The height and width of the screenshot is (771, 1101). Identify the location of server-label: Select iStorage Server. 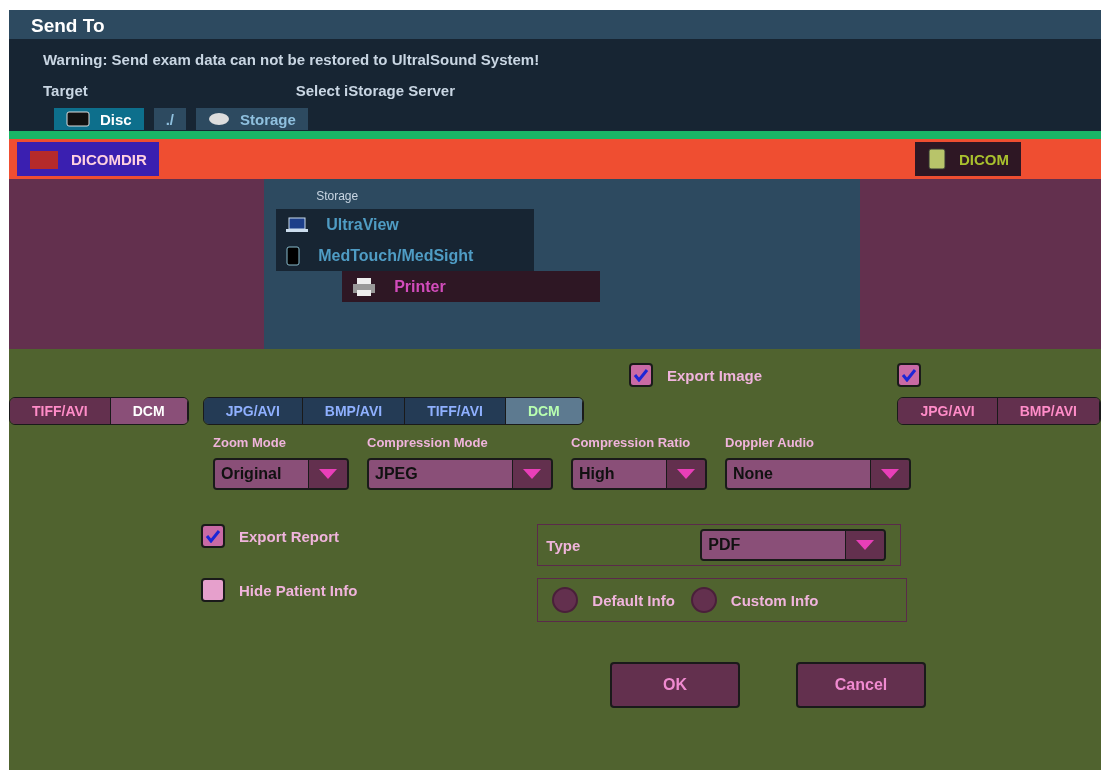
(375, 90).